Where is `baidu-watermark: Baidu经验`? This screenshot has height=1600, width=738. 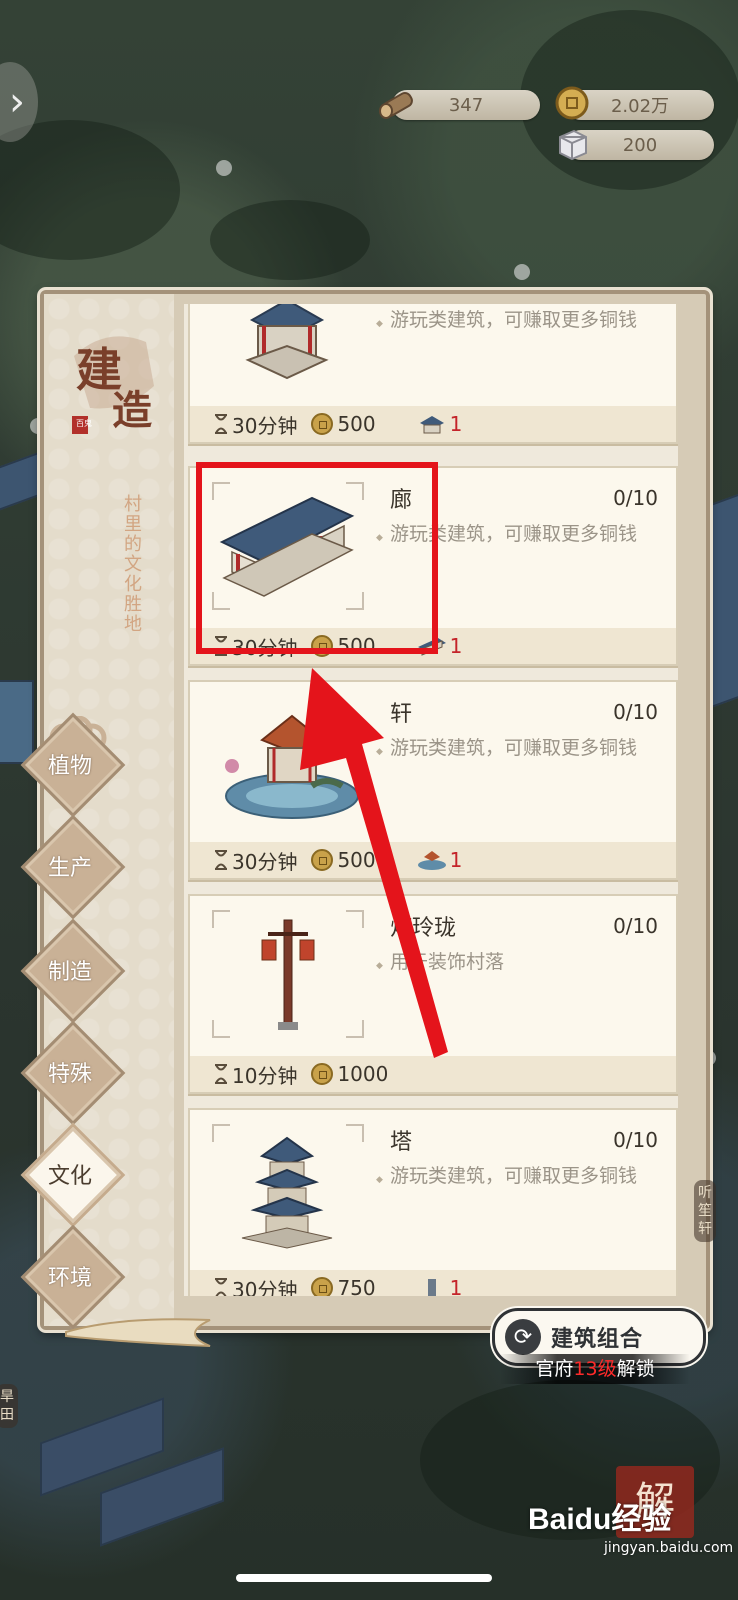 baidu-watermark: Baidu经验 is located at coordinates (600, 1519).